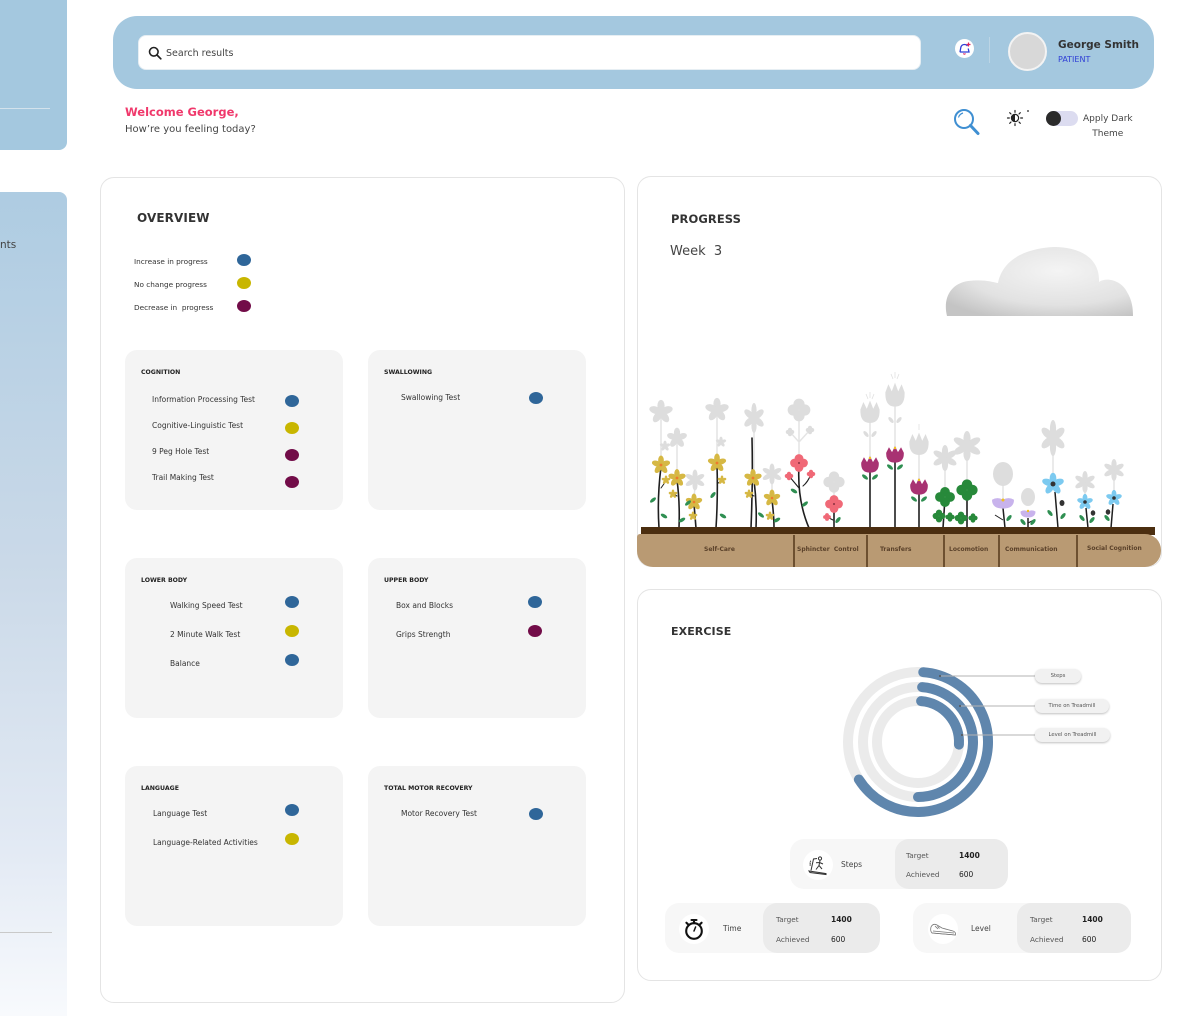  I want to click on callout-label-steps: Steps, so click(1058, 676).